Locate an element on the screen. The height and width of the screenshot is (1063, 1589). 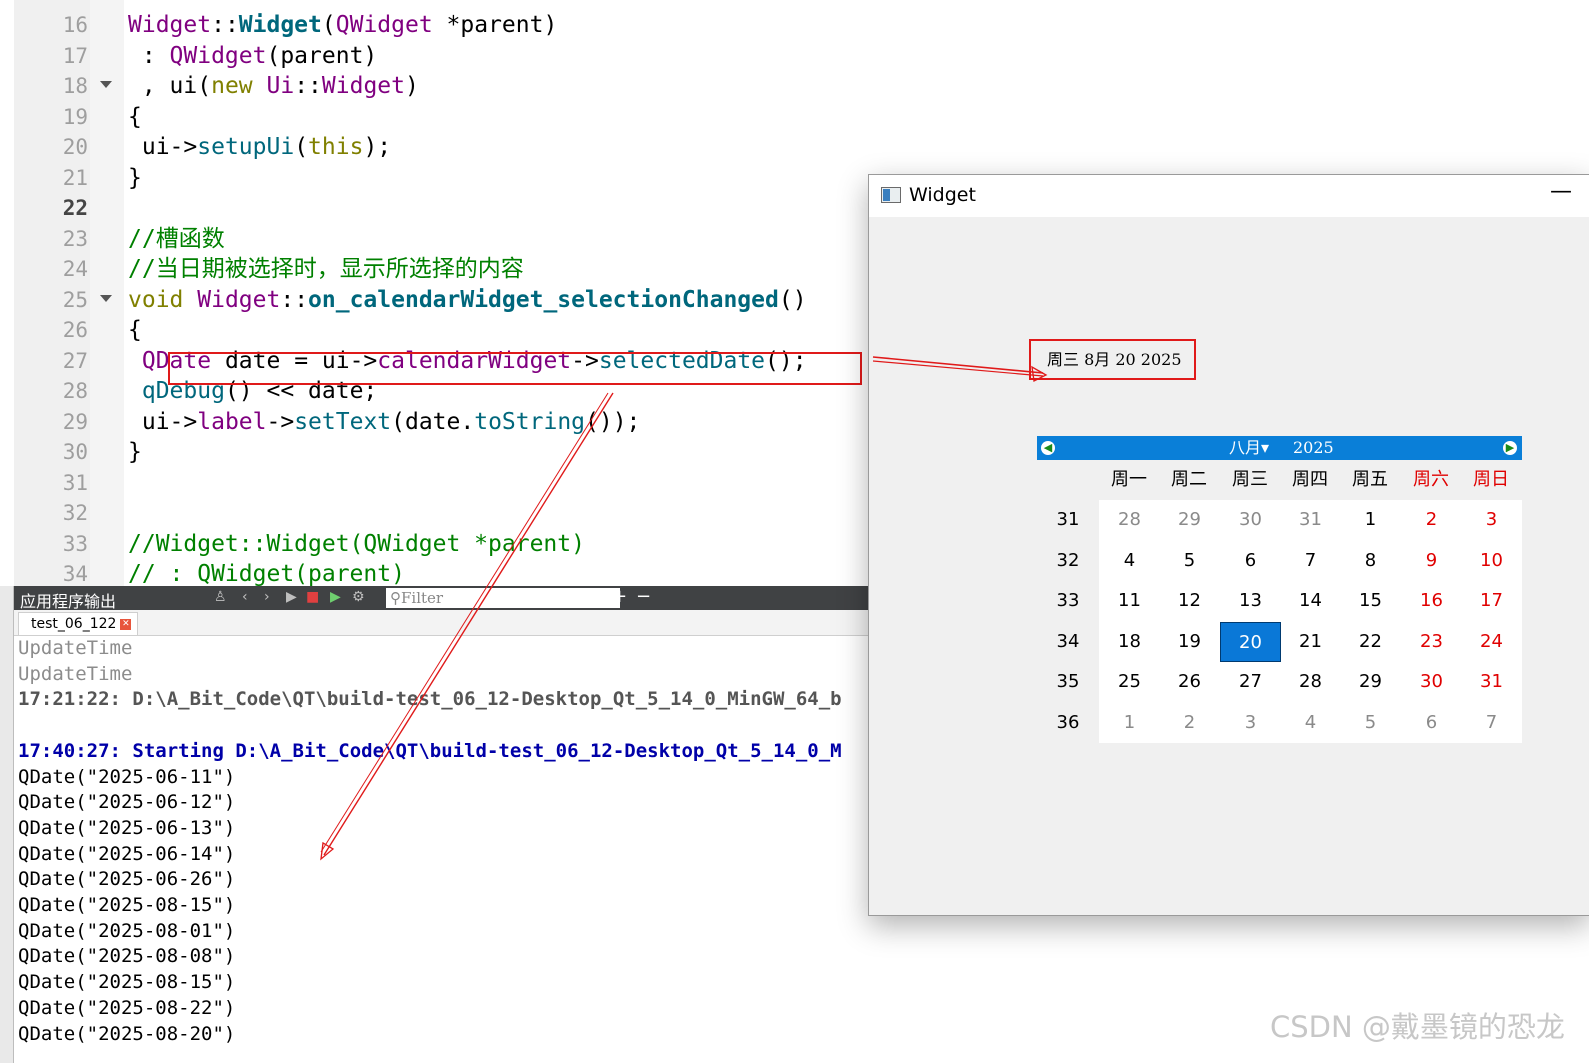
calendar-day: 12 is located at coordinates (1189, 601).